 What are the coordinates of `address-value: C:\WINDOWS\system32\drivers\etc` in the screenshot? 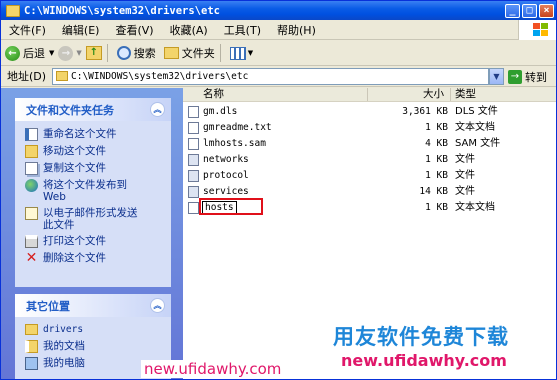 It's located at (160, 76).